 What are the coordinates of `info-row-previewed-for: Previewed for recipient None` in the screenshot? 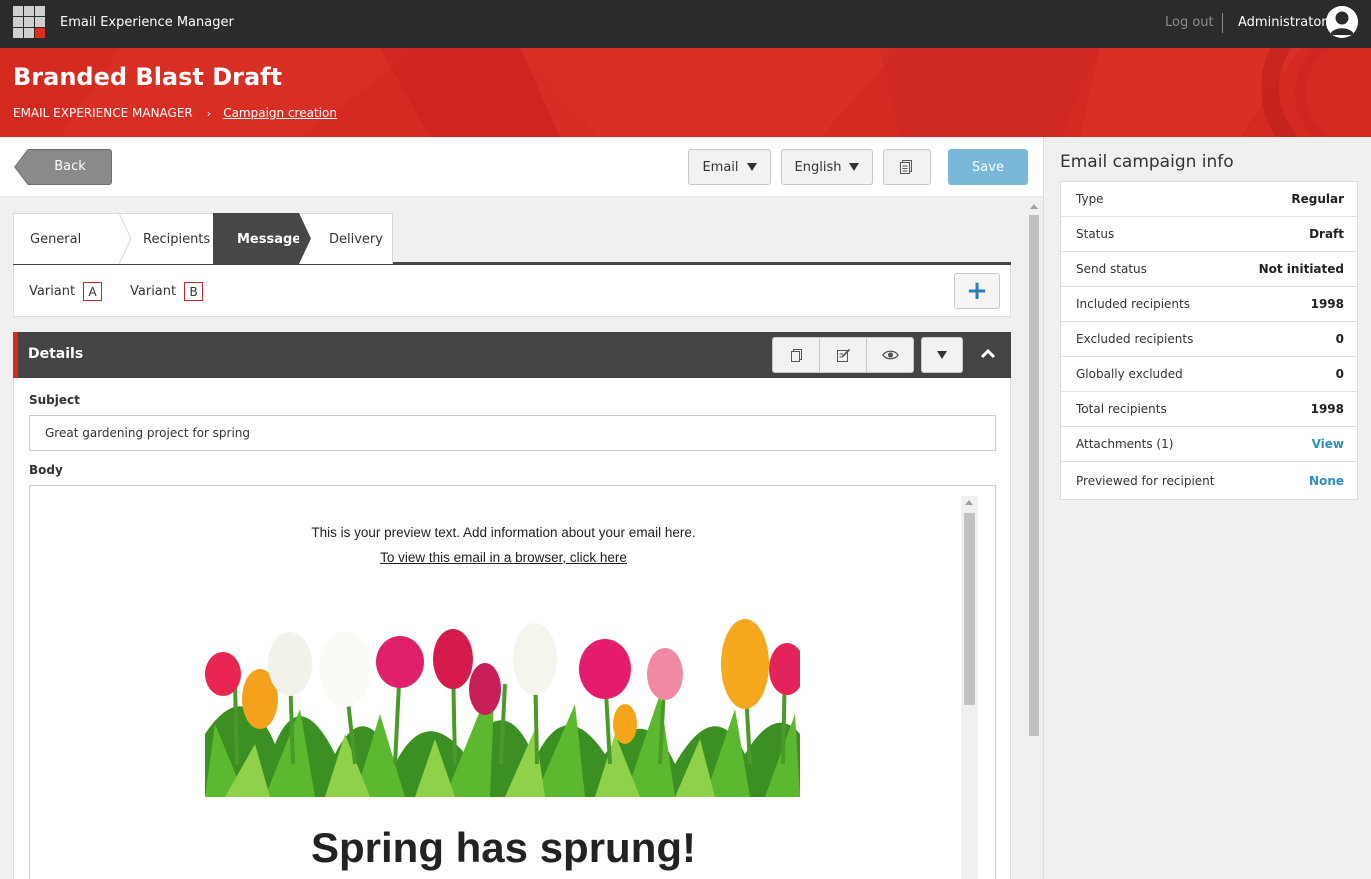 It's located at (1209, 480).